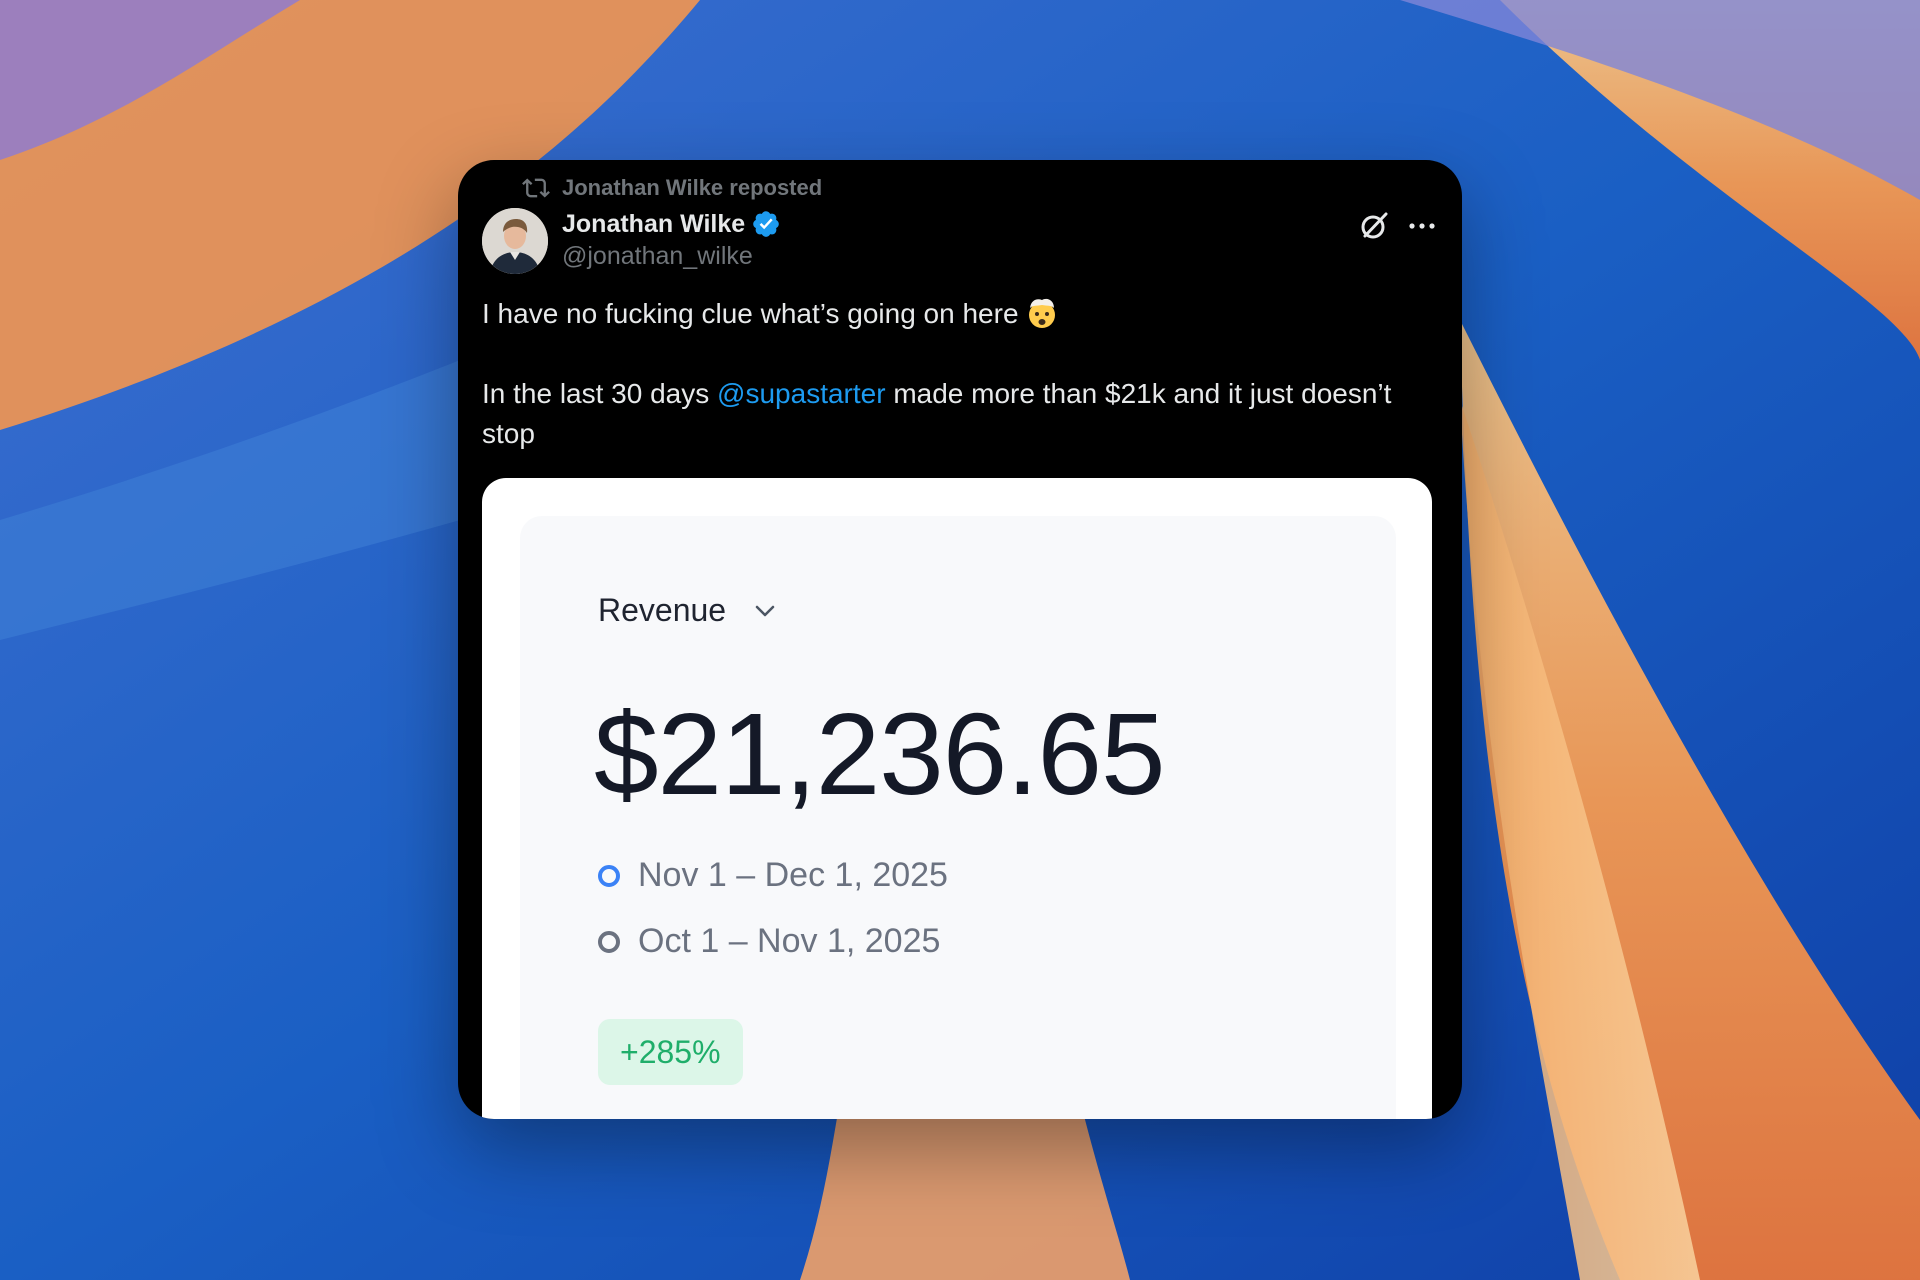  What do you see at coordinates (609, 941) in the screenshot?
I see `previous-period-dot-icon` at bounding box center [609, 941].